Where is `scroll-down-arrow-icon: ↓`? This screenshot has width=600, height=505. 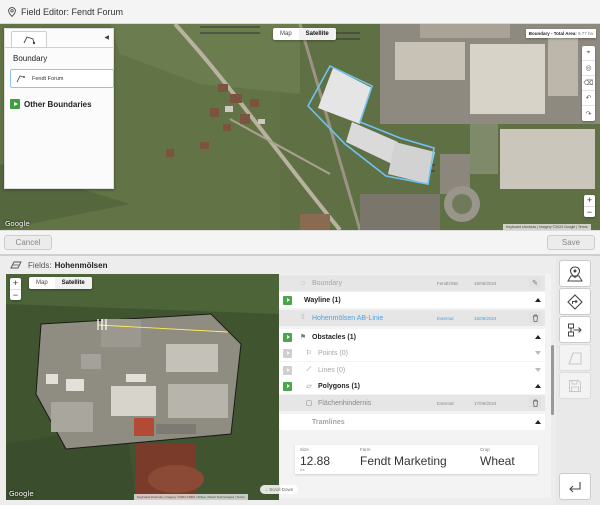
scroll-down-arrow-icon: ↓ is located at coordinates (266, 489).